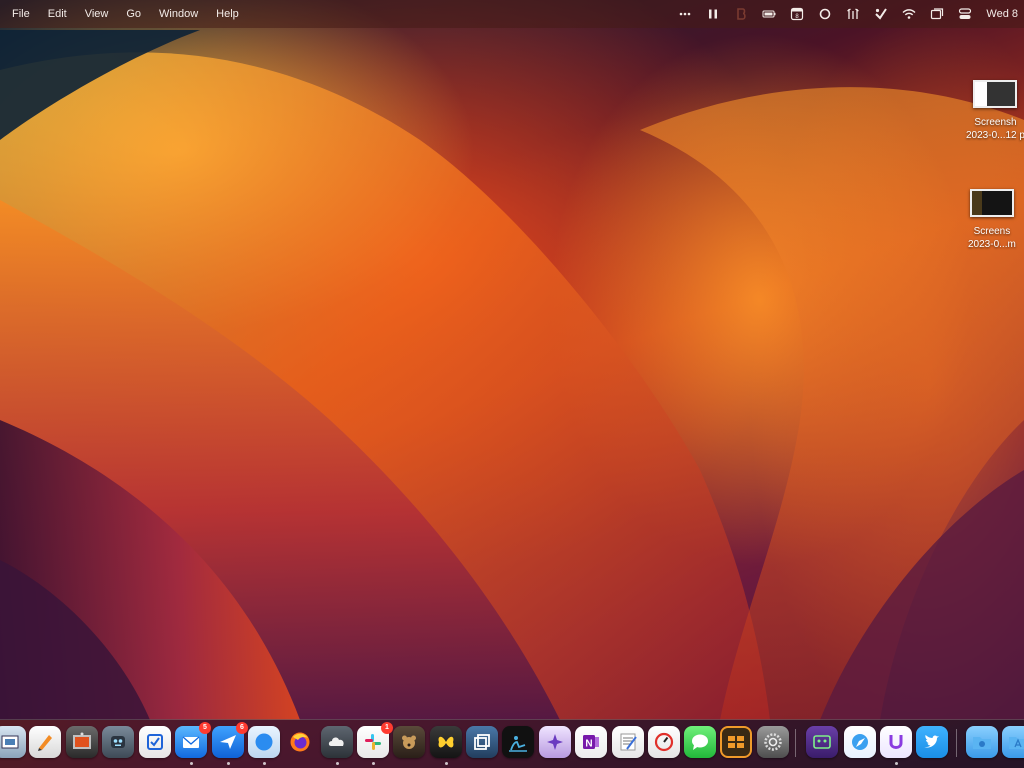 This screenshot has width=1024, height=768. Describe the element at coordinates (965, 14) in the screenshot. I see `control-center-icon` at that location.